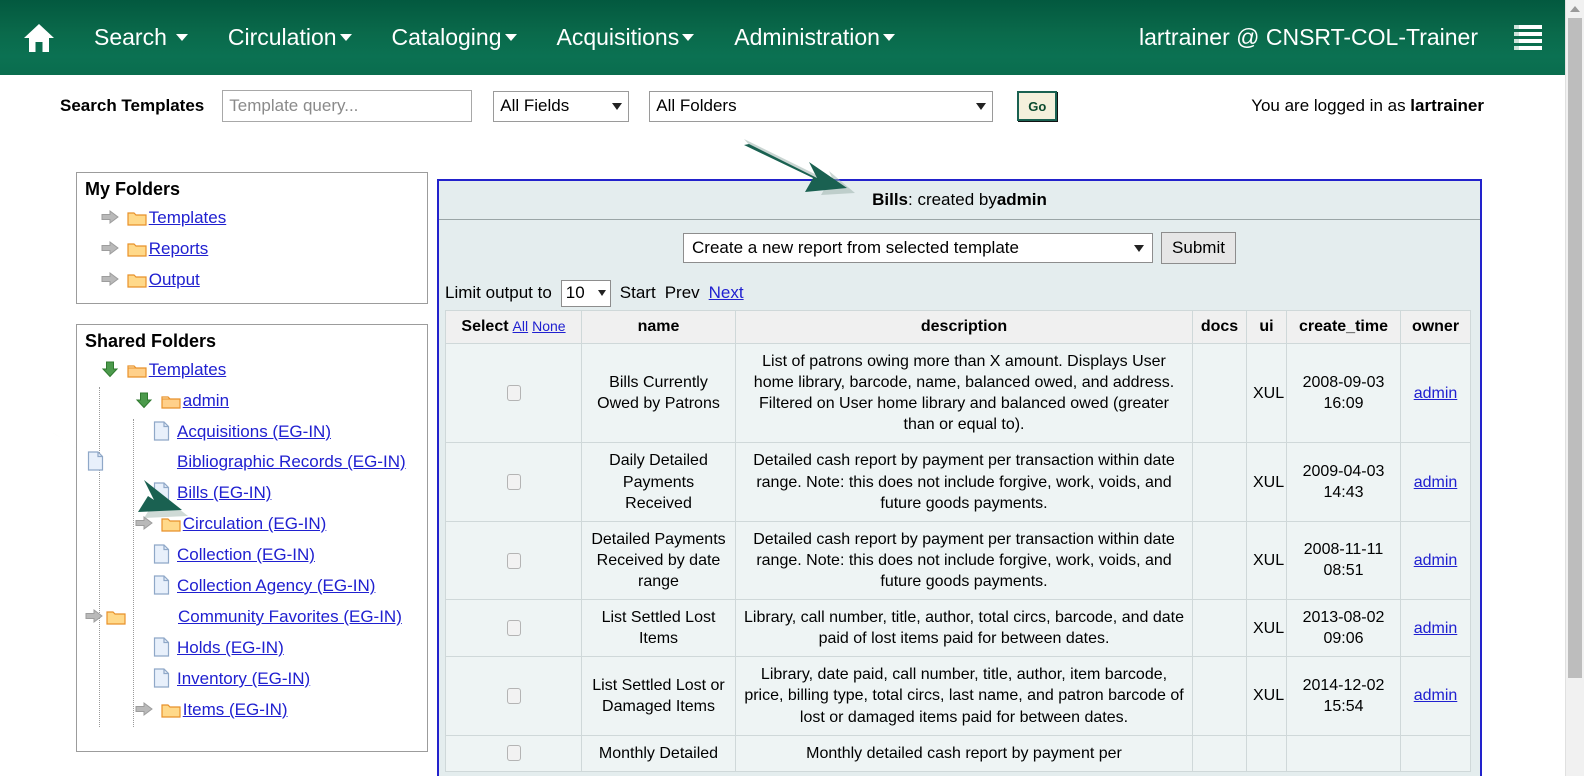 This screenshot has height=776, width=1584. I want to click on tree-link-inventory: Inventory (EG-IN), so click(243, 678).